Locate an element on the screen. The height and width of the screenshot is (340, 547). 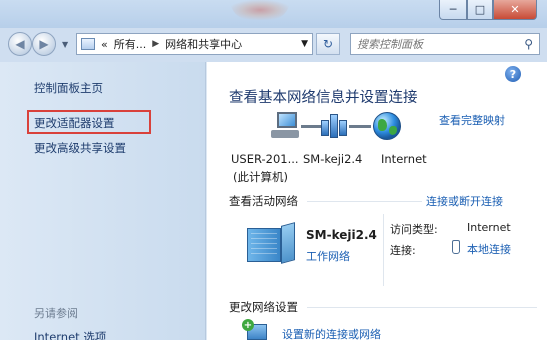
sidebar-item-internet-options: Internet 选项 is located at coordinates (70, 334).